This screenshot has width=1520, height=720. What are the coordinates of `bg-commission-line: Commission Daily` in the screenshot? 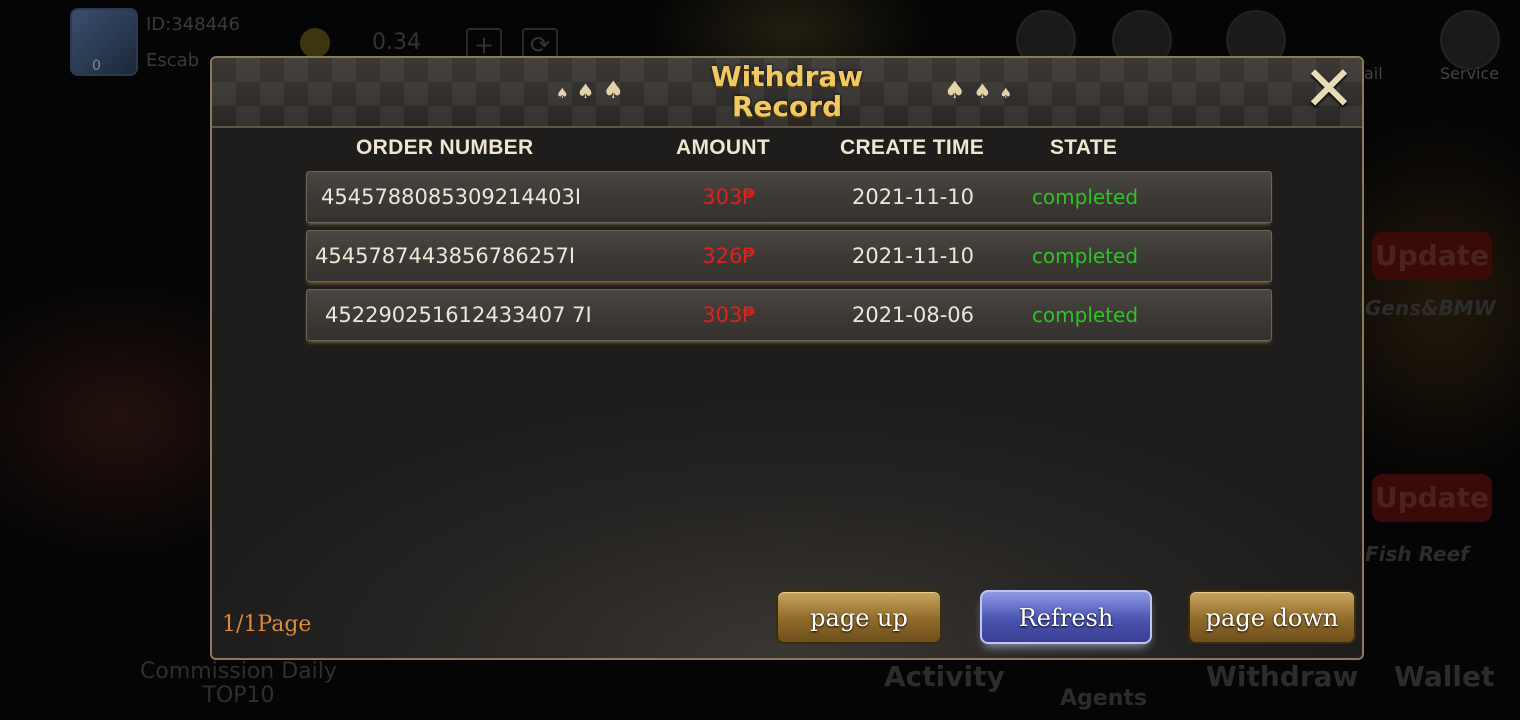 It's located at (238, 671).